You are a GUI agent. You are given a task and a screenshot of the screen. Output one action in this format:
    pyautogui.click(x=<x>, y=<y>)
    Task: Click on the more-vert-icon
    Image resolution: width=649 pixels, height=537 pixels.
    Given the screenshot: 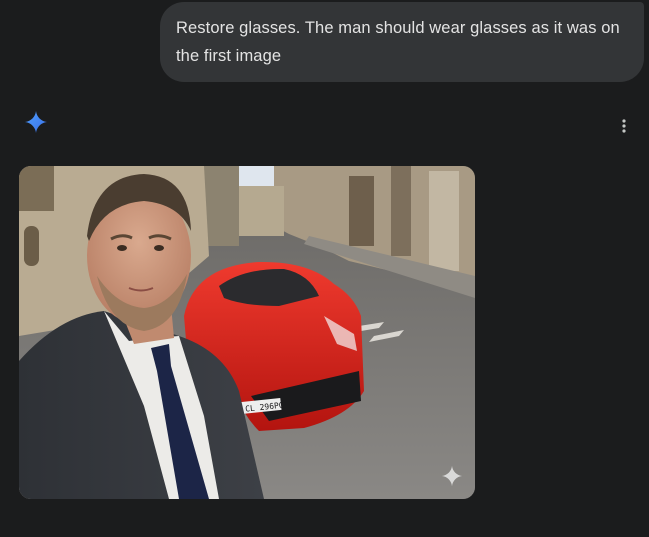 What is the action you would take?
    pyautogui.click(x=624, y=126)
    